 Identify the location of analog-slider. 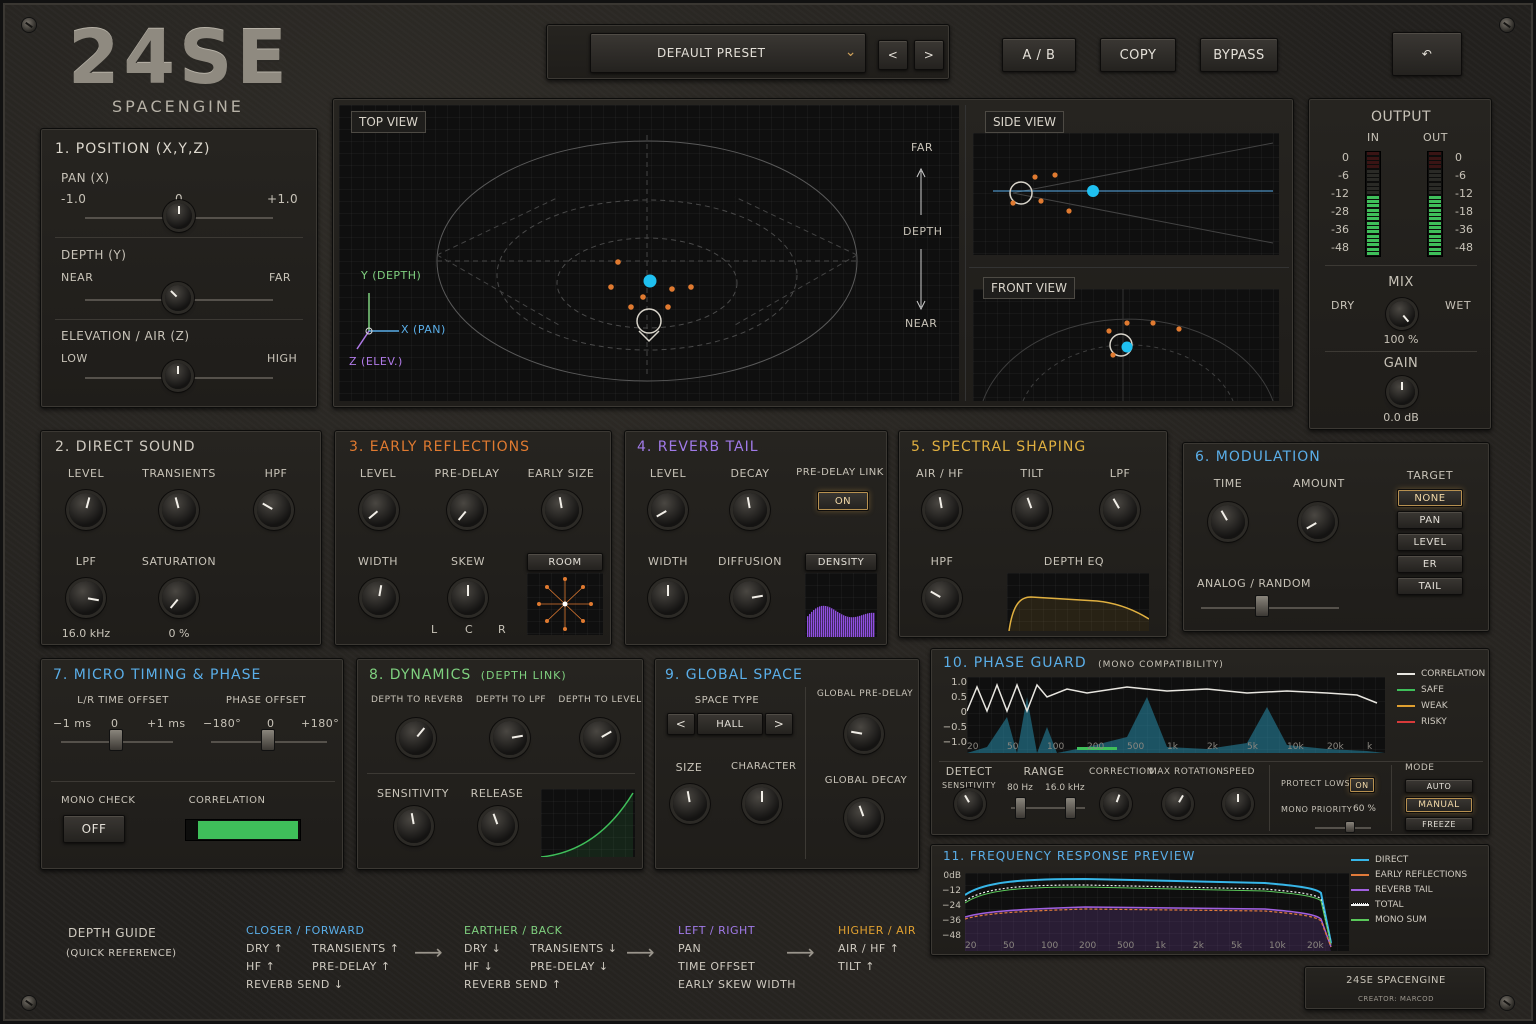
(1262, 606).